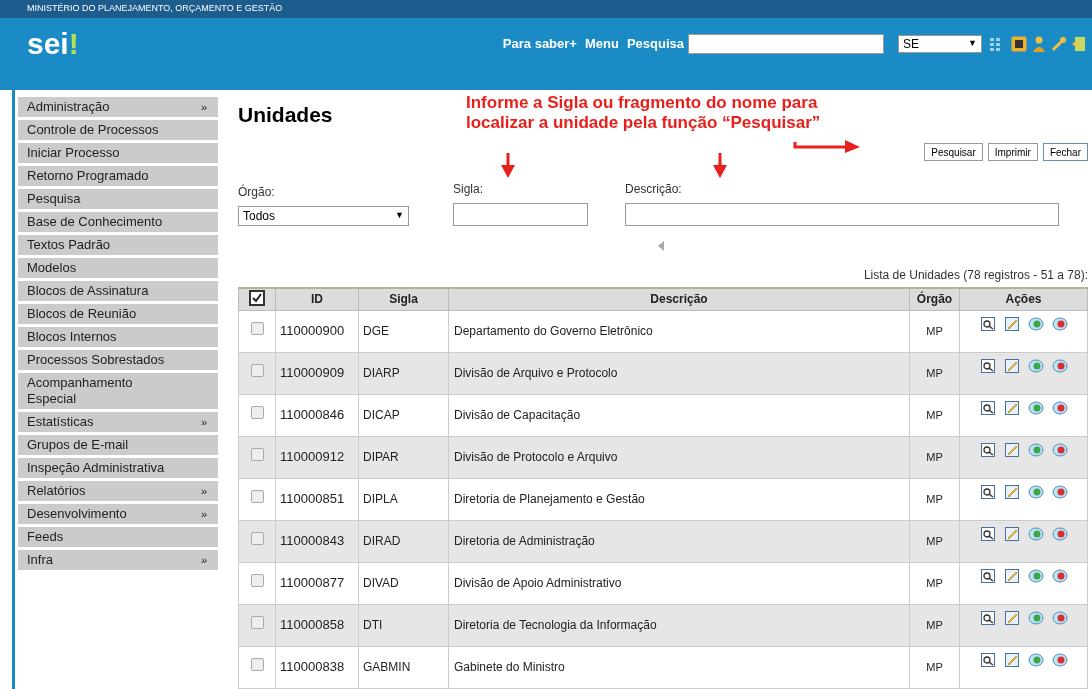 The image size is (1092, 689). I want to click on table-cell: DTI, so click(403, 625).